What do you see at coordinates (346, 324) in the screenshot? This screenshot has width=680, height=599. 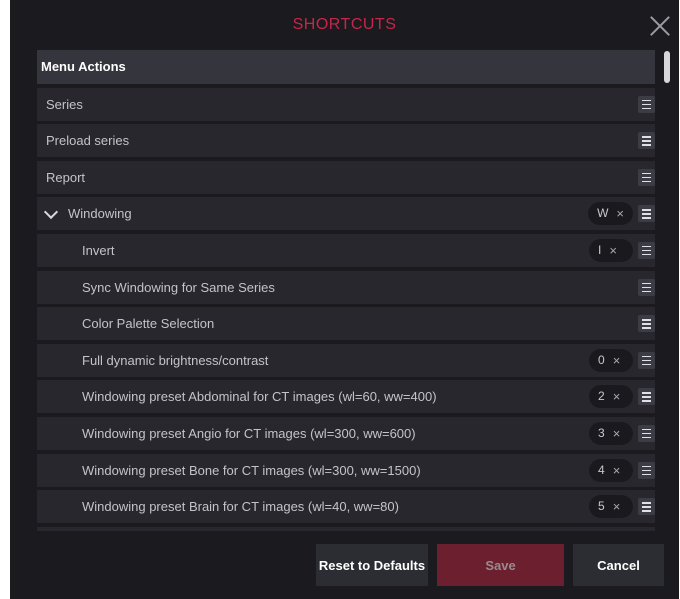 I see `shortcut-row-color-palette: Color Palette Selection` at bounding box center [346, 324].